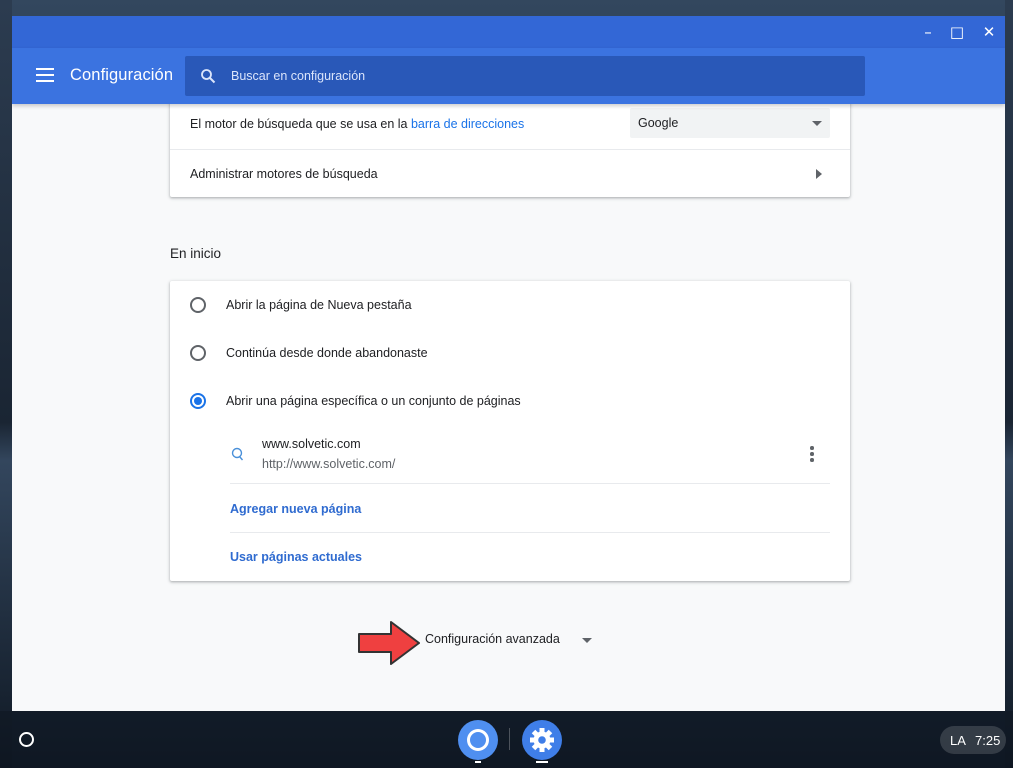 The width and height of the screenshot is (1013, 768). Describe the element at coordinates (542, 740) in the screenshot. I see `settings-icon` at that location.